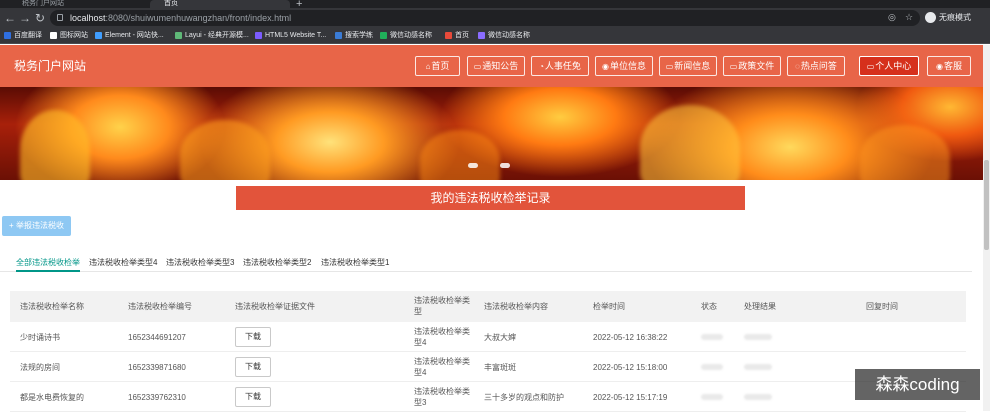  What do you see at coordinates (23, 36) in the screenshot?
I see `bookmark-item: 百度翻译` at bounding box center [23, 36].